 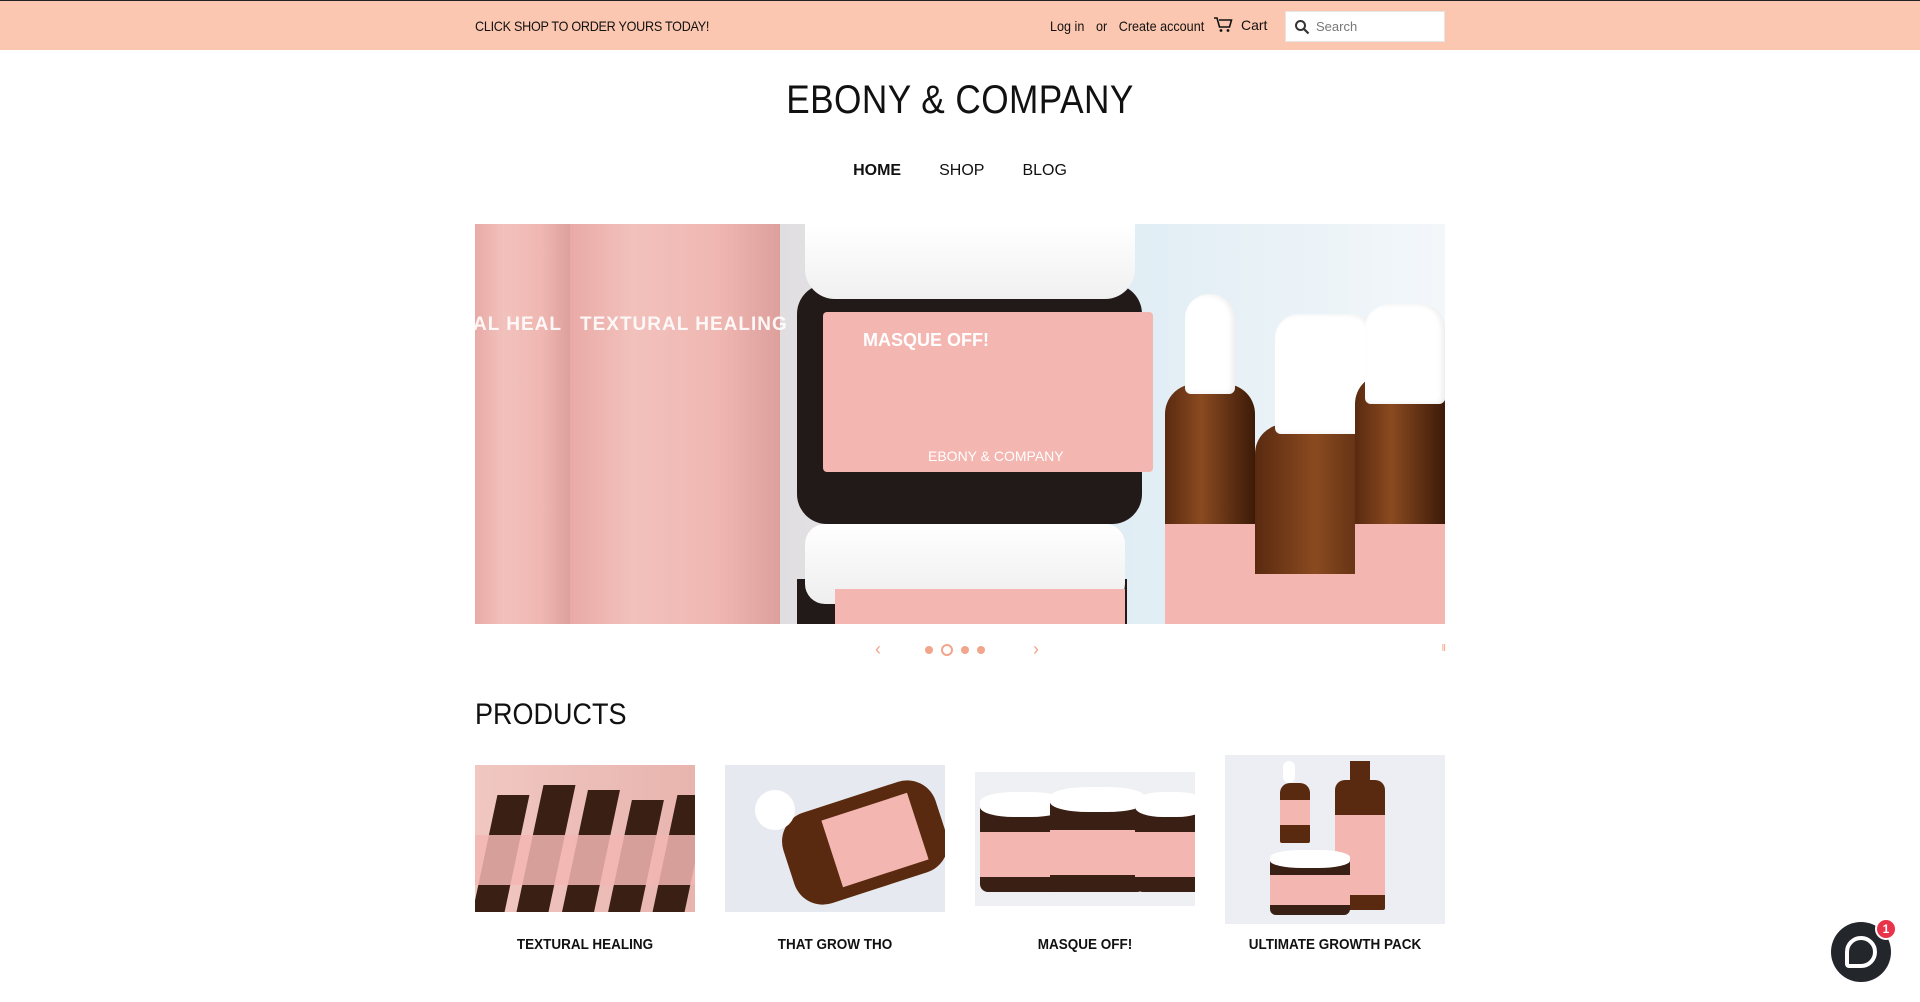 What do you see at coordinates (1067, 26) in the screenshot?
I see `login-link: Log in` at bounding box center [1067, 26].